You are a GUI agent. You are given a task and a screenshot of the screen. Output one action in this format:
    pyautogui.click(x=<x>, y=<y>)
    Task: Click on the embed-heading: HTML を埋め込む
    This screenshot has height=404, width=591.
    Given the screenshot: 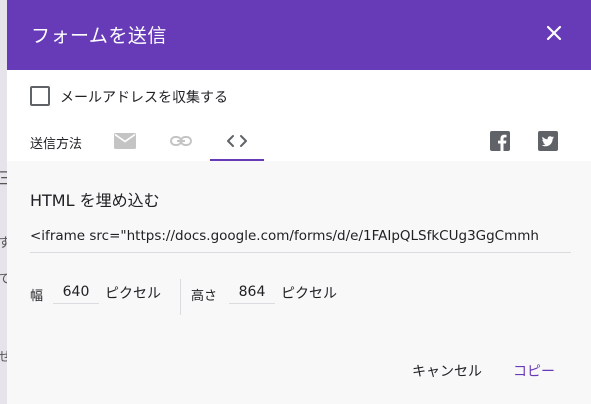 What is the action you would take?
    pyautogui.click(x=95, y=200)
    